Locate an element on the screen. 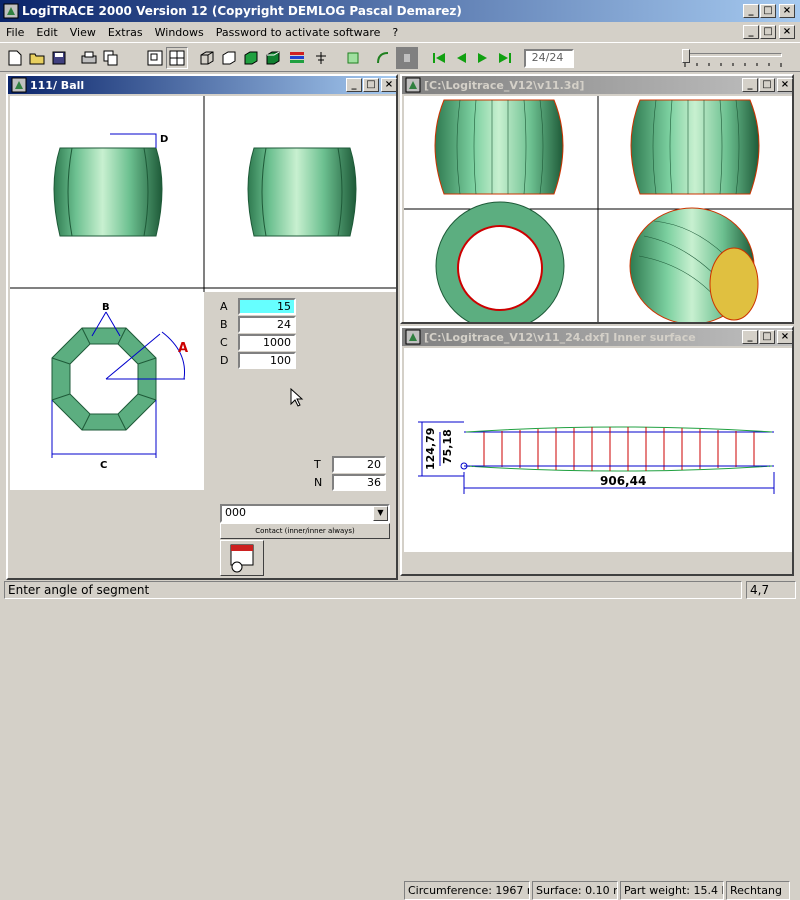  menu-password: Password to activate software is located at coordinates (298, 32).